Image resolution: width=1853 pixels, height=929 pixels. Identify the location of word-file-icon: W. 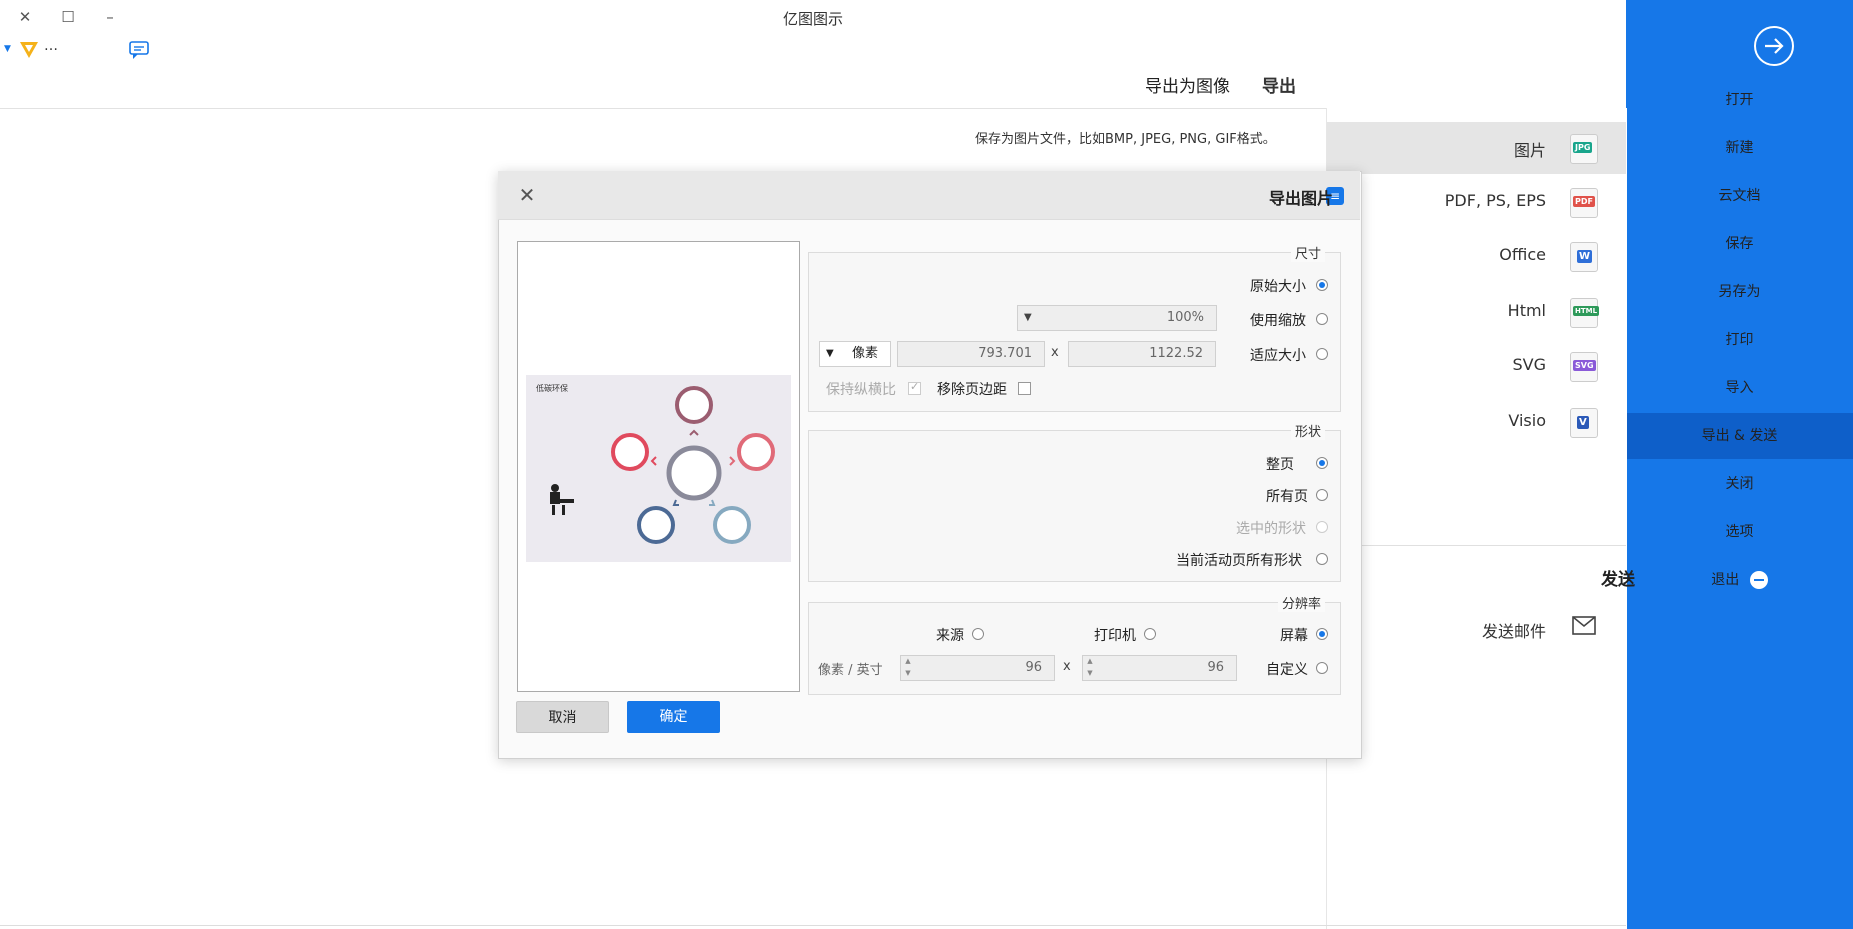
(1584, 257).